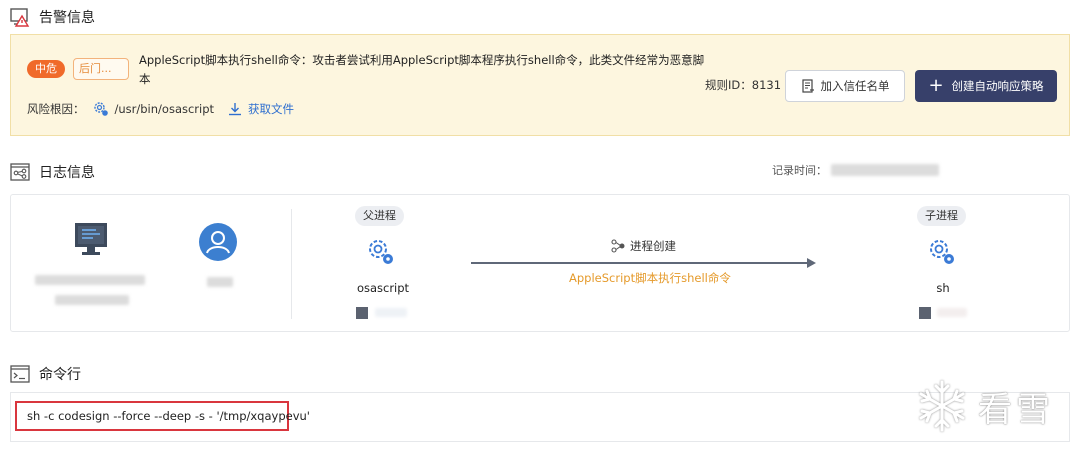 The height and width of the screenshot is (455, 1080). What do you see at coordinates (925, 313) in the screenshot?
I see `child-process-marker` at bounding box center [925, 313].